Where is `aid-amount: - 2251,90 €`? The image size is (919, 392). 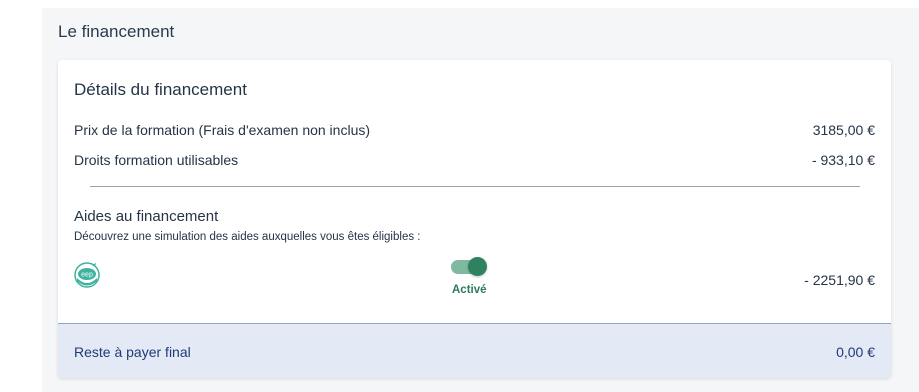 aid-amount: - 2251,90 € is located at coordinates (839, 280).